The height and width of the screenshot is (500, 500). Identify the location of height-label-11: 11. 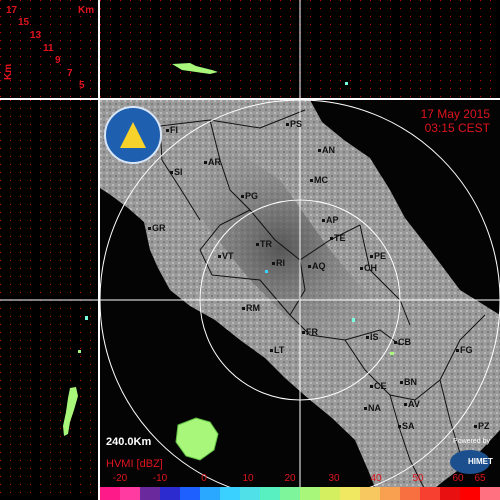
(48, 48).